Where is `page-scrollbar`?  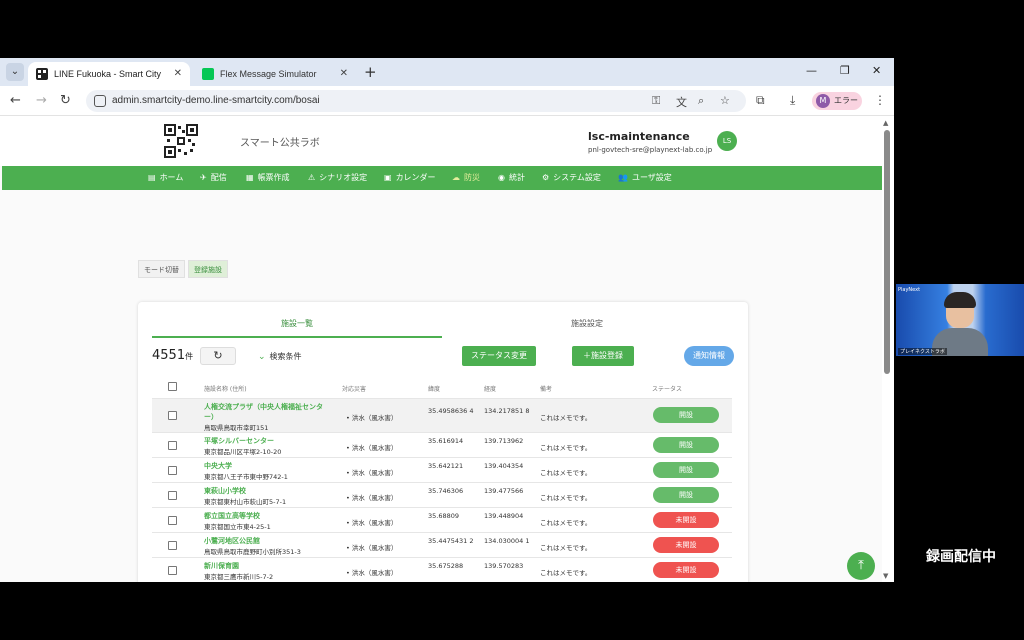
page-scrollbar is located at coordinates (887, 252).